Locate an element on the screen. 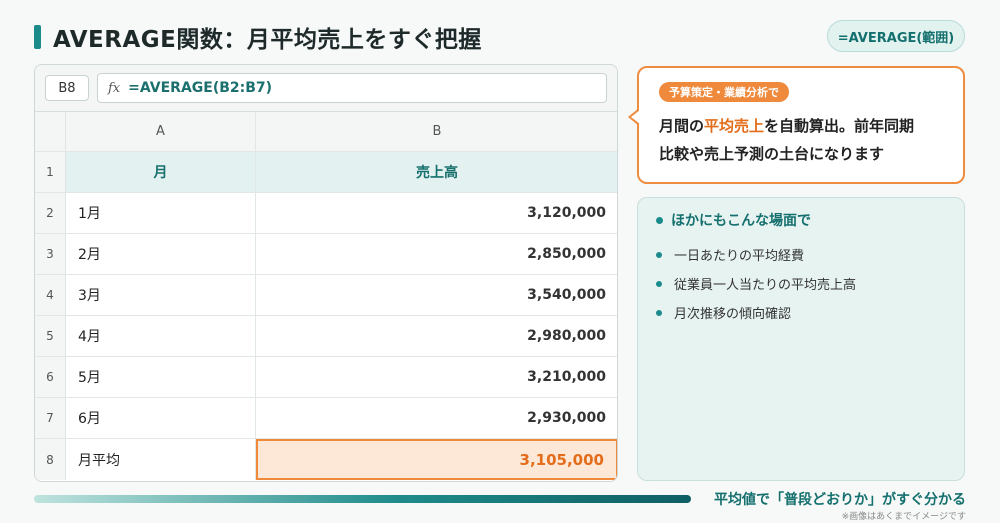 This screenshot has width=1000, height=523. cell-a4: 3月 is located at coordinates (161, 295).